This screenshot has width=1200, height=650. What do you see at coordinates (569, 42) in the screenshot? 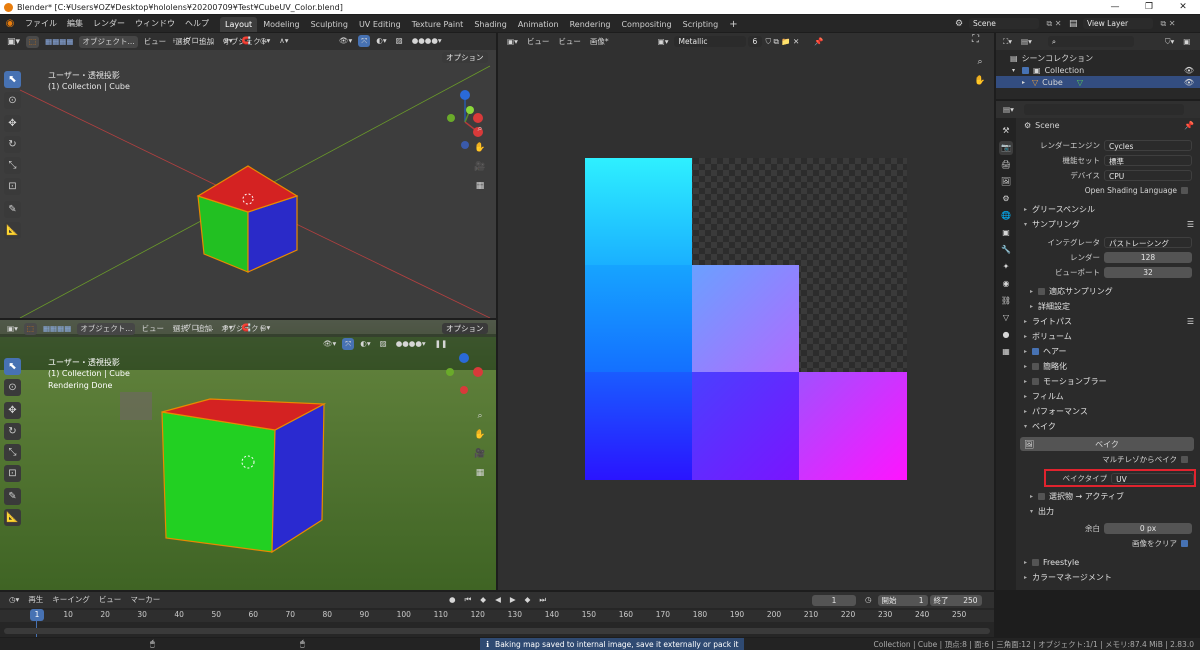
I see `menu-view-2: ビュー` at bounding box center [569, 42].